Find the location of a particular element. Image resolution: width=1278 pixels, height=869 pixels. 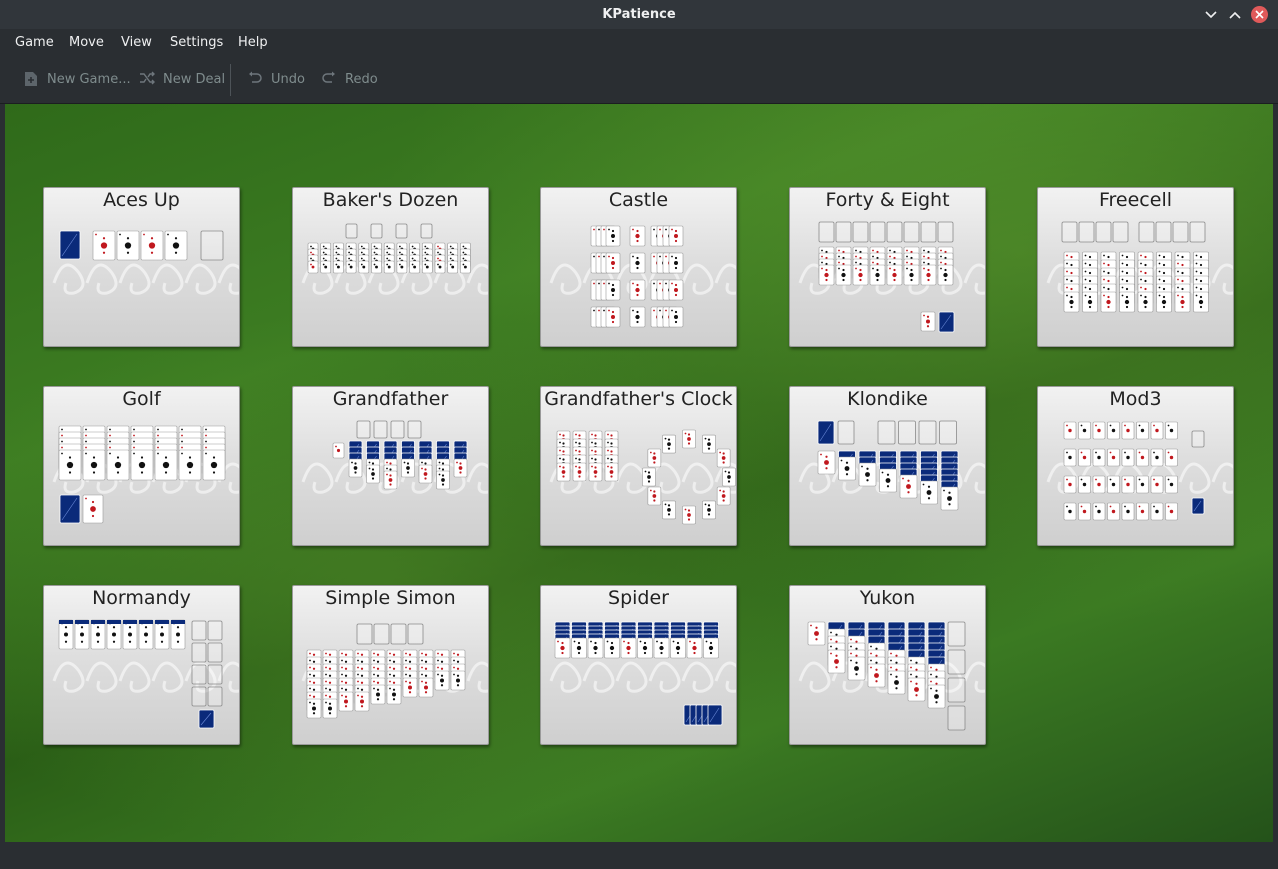

status-bar is located at coordinates (639, 855).